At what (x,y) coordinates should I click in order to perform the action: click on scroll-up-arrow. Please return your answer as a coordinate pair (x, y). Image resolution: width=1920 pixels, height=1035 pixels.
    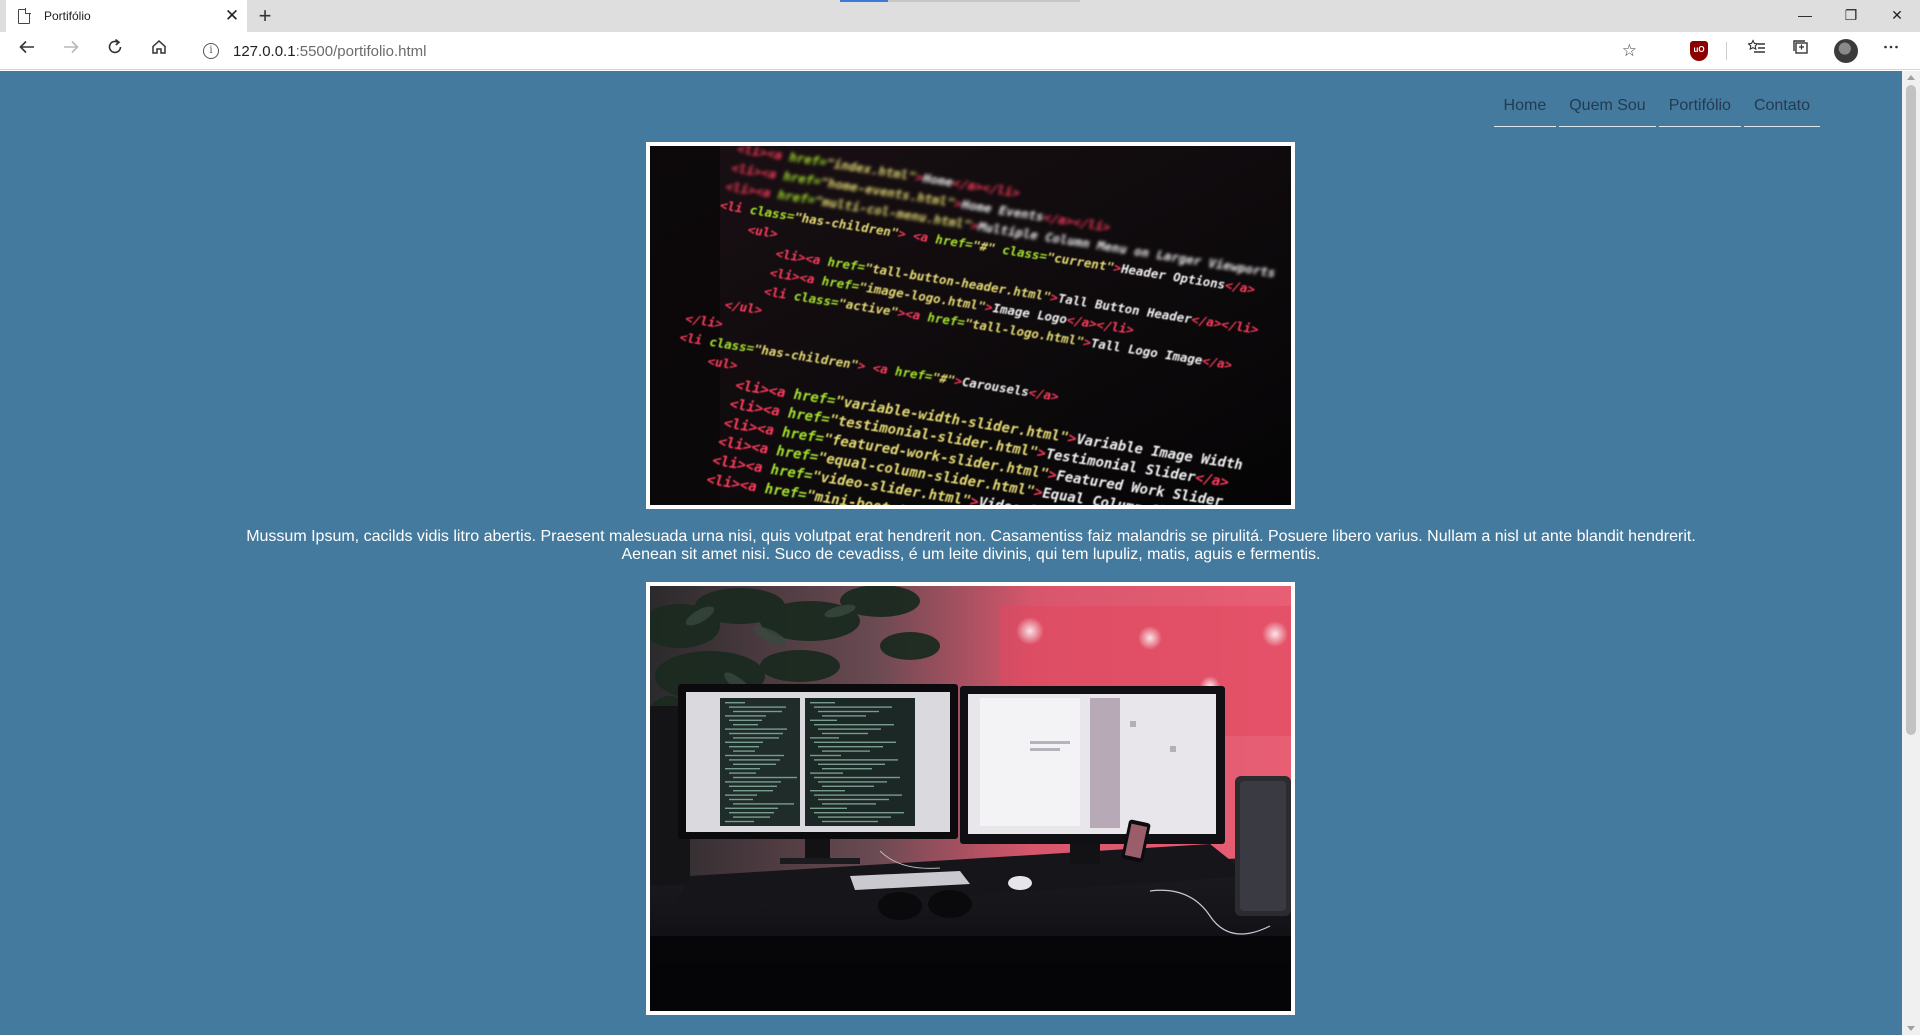
    Looking at the image, I should click on (1911, 77).